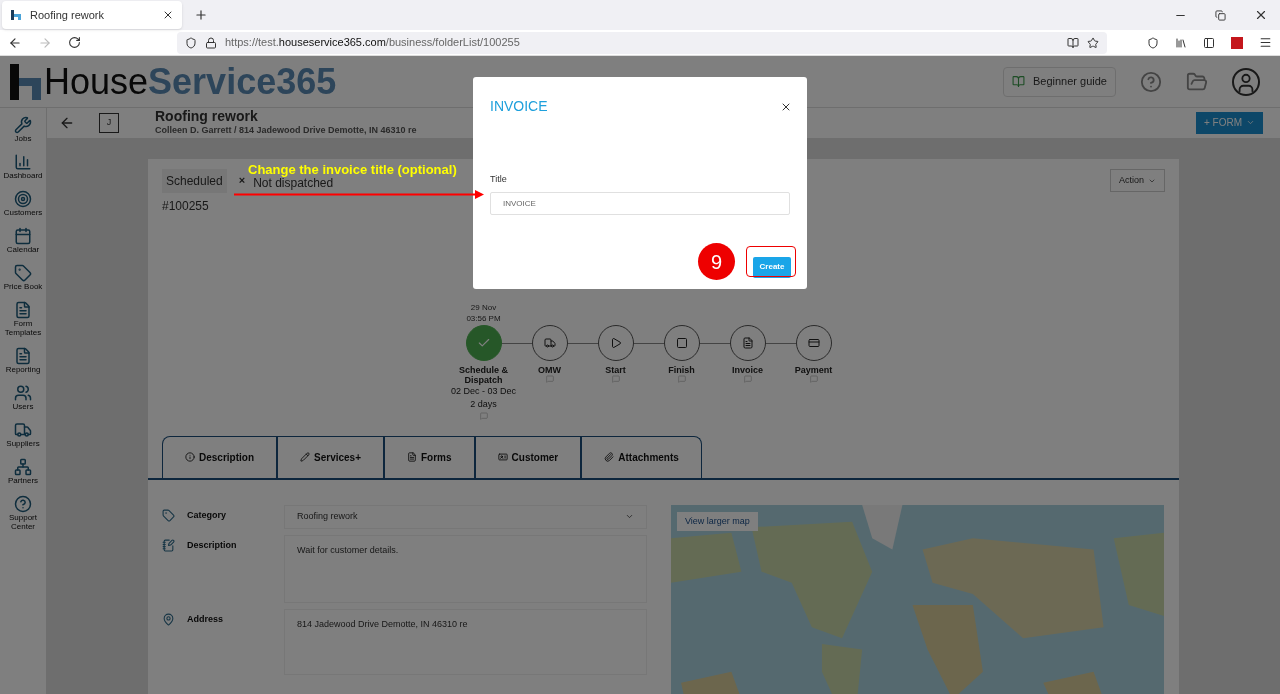  I want to click on category-select: Roofing rework, so click(465, 516).